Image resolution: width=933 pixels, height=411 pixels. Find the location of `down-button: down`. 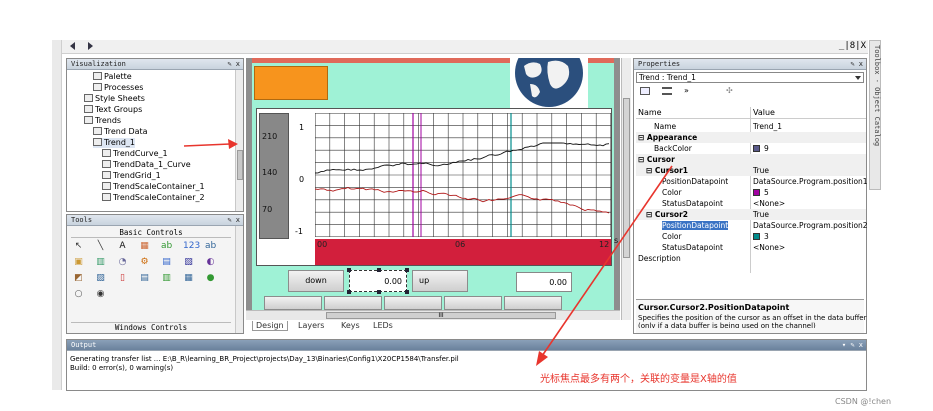

down-button: down is located at coordinates (316, 281).